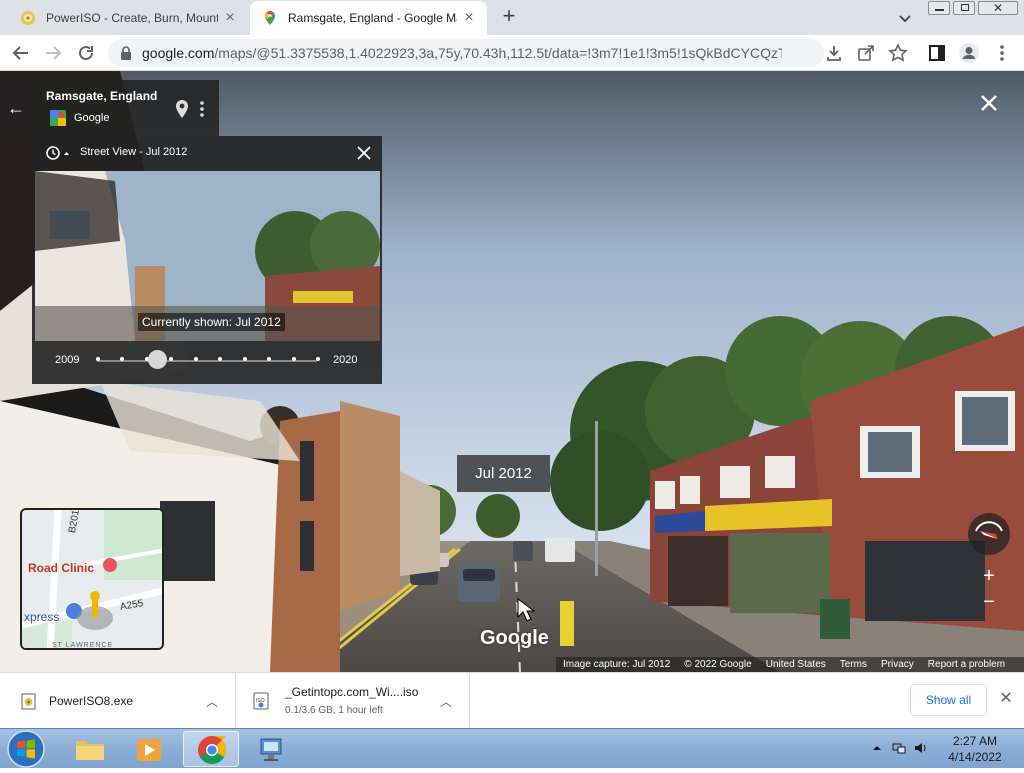  I want to click on privacy-link: Privacy, so click(897, 664).